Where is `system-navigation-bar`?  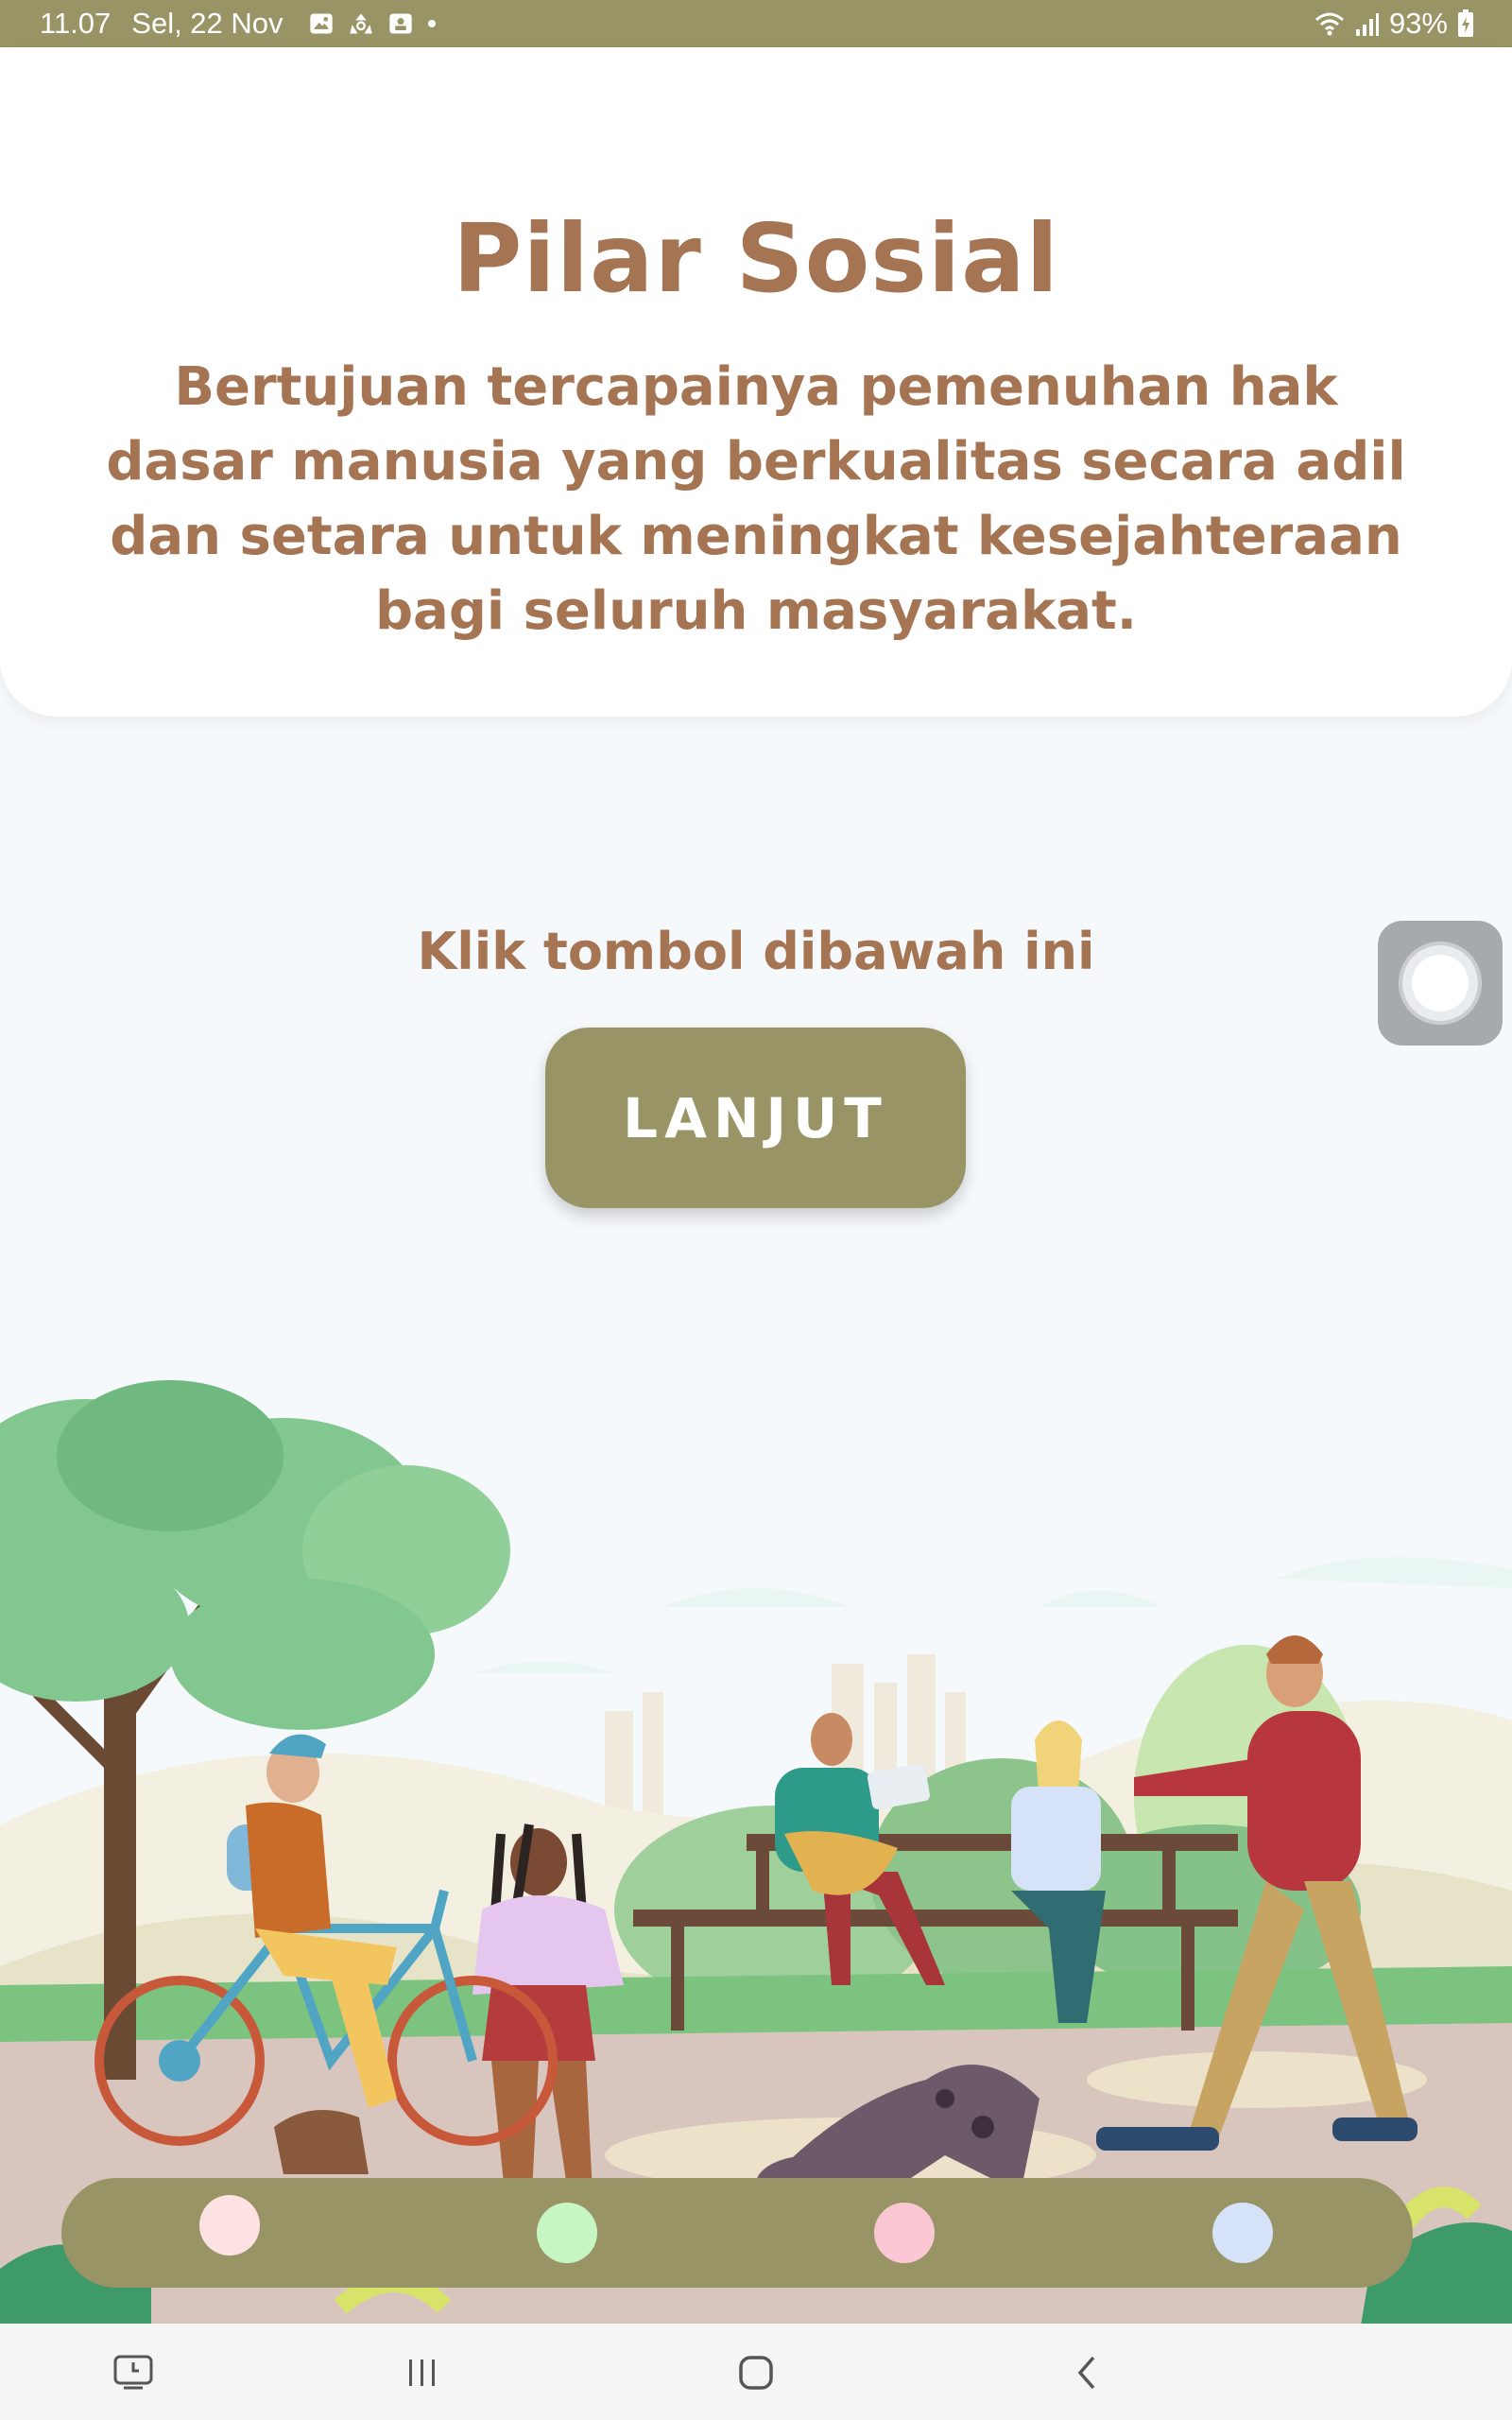 system-navigation-bar is located at coordinates (756, 2372).